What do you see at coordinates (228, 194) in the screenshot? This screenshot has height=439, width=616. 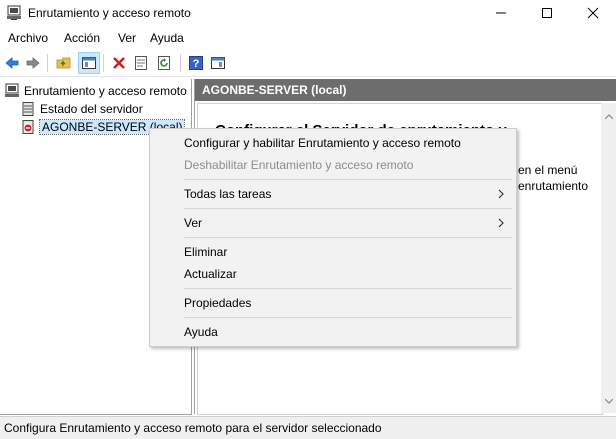 I see `menu-item-label: Todas las tareas` at bounding box center [228, 194].